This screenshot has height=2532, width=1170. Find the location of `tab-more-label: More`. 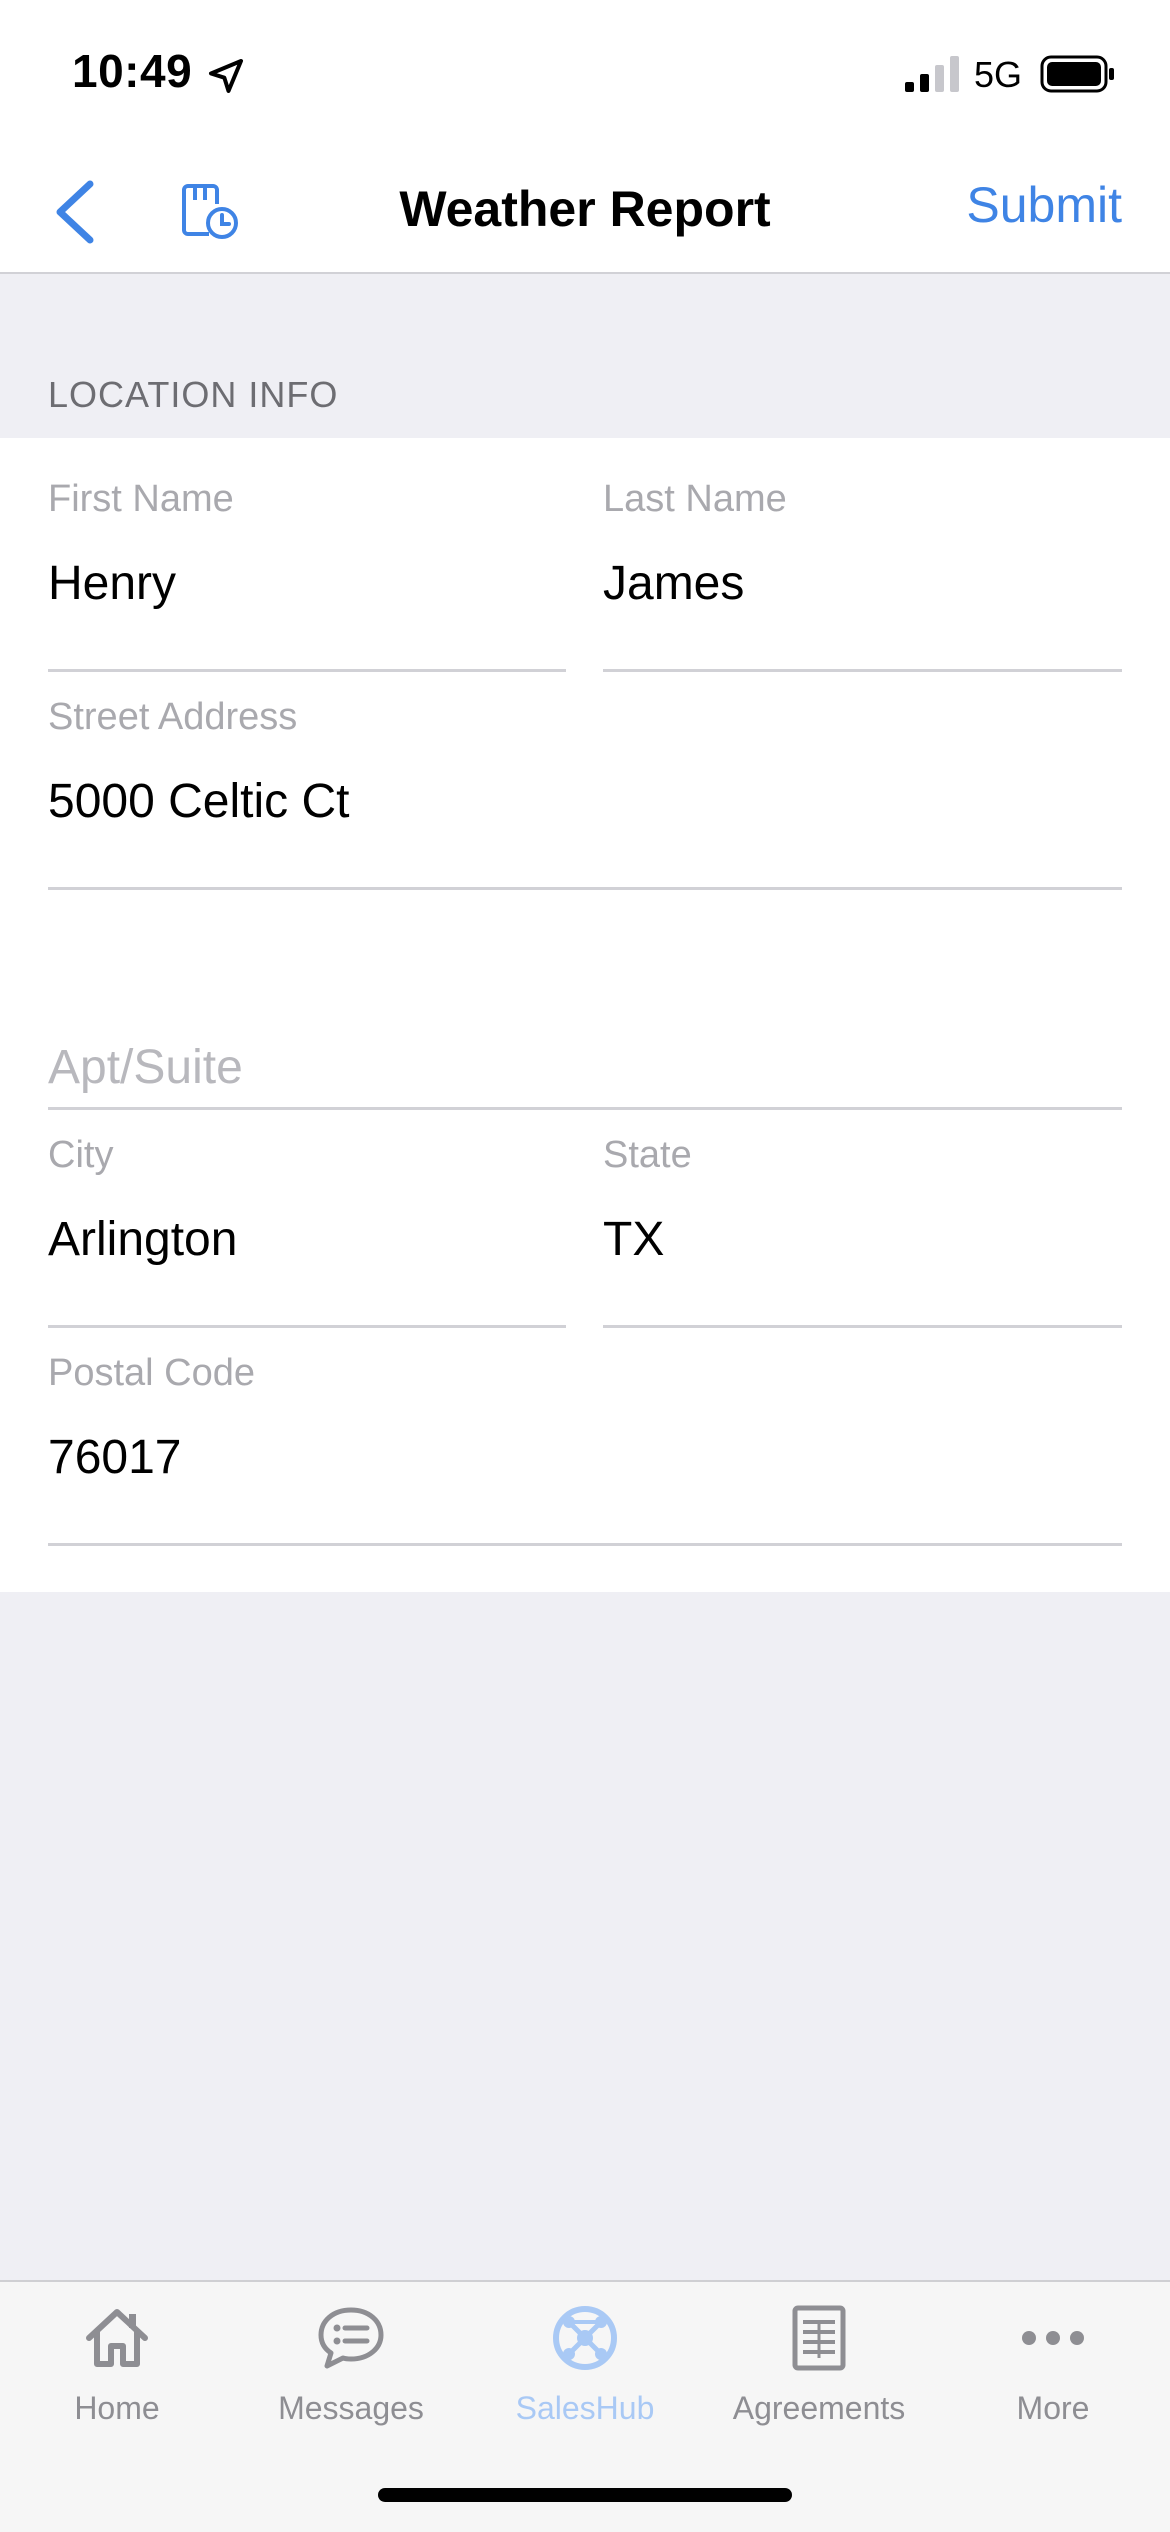

tab-more-label: More is located at coordinates (1053, 2408).